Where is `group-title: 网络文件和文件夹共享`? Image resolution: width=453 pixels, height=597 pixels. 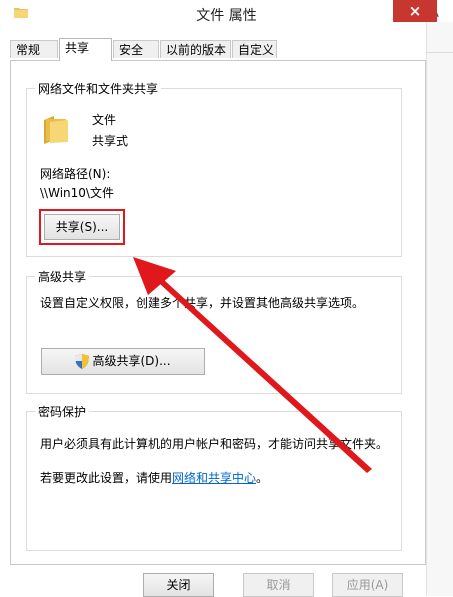 group-title: 网络文件和文件夹共享 is located at coordinates (98, 88).